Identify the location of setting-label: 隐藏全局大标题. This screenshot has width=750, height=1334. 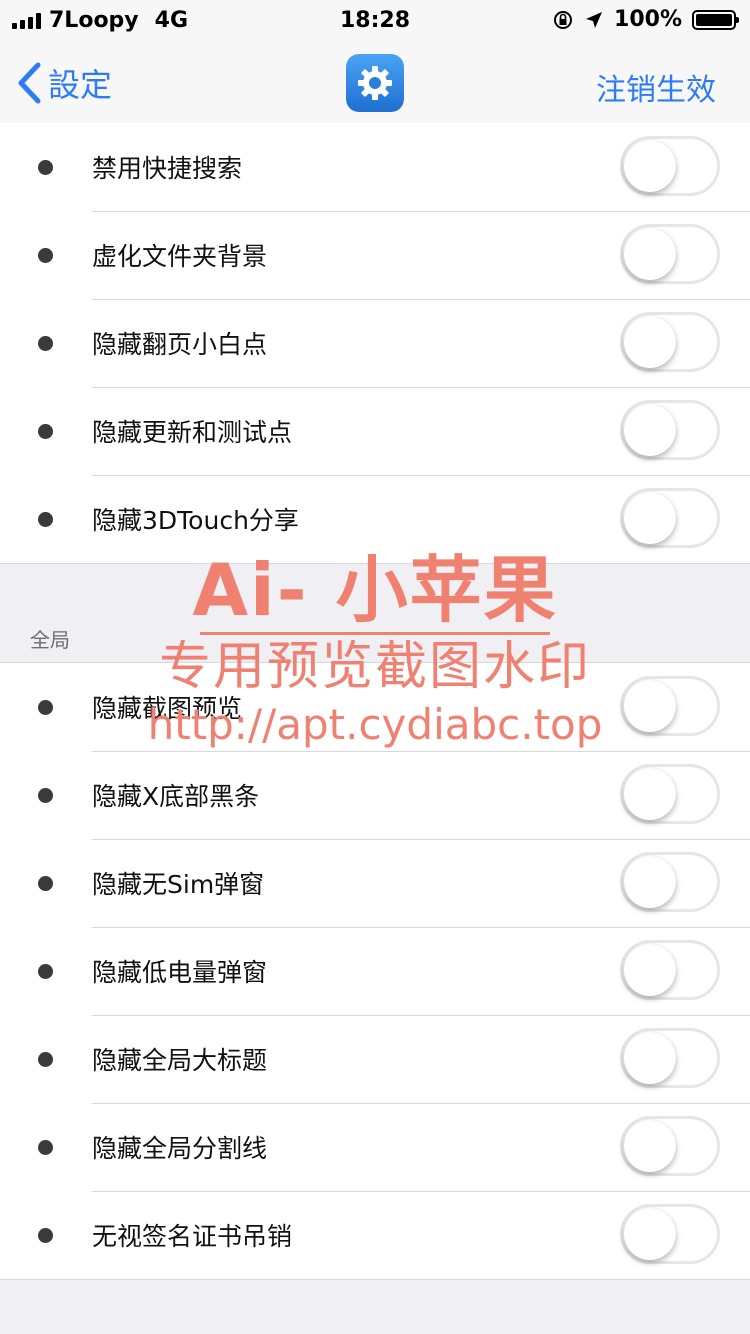
(180, 1060).